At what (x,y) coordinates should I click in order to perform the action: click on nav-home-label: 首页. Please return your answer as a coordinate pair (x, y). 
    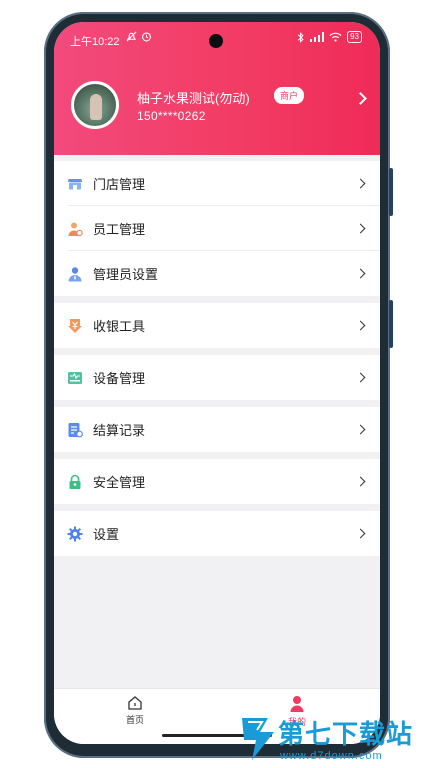
    Looking at the image, I should click on (134, 720).